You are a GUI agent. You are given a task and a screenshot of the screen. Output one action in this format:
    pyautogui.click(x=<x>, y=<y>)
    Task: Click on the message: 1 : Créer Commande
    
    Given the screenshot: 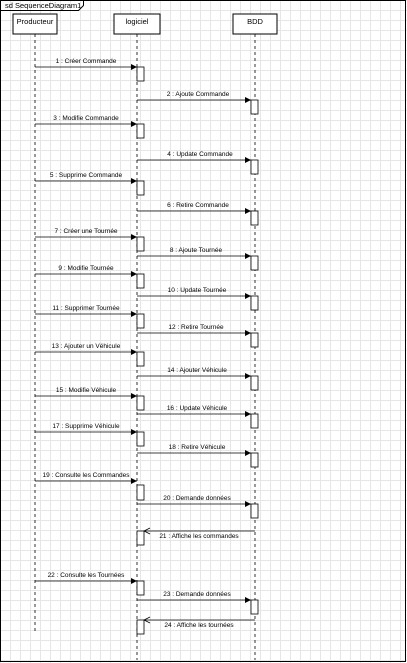 What is the action you would take?
    pyautogui.click(x=86, y=64)
    